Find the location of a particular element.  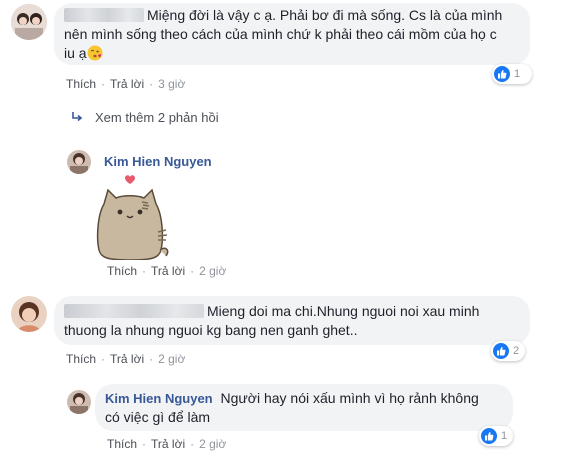

comment-line: iu ạ is located at coordinates (291, 55).